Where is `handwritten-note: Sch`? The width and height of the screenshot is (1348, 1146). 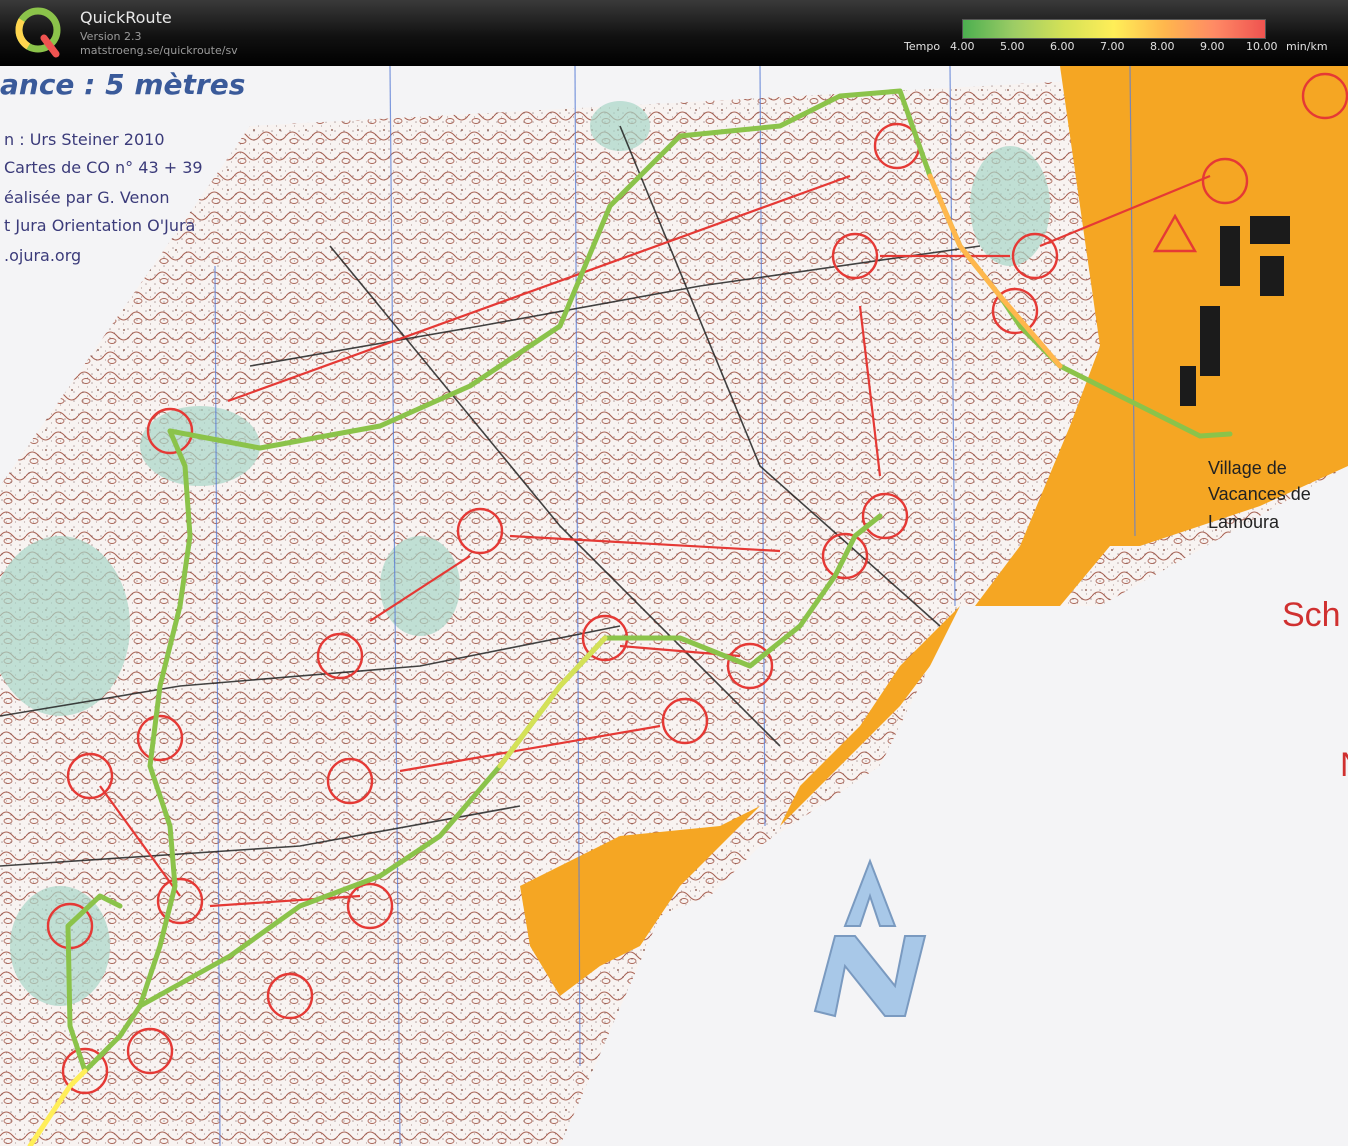 handwritten-note: Sch is located at coordinates (1311, 615).